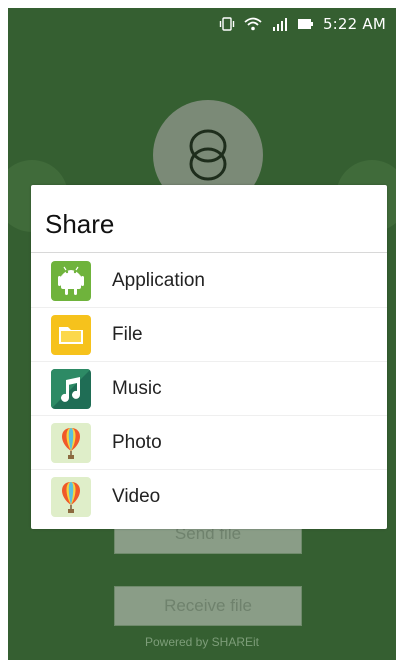  What do you see at coordinates (71, 442) in the screenshot?
I see `photo-icon` at bounding box center [71, 442].